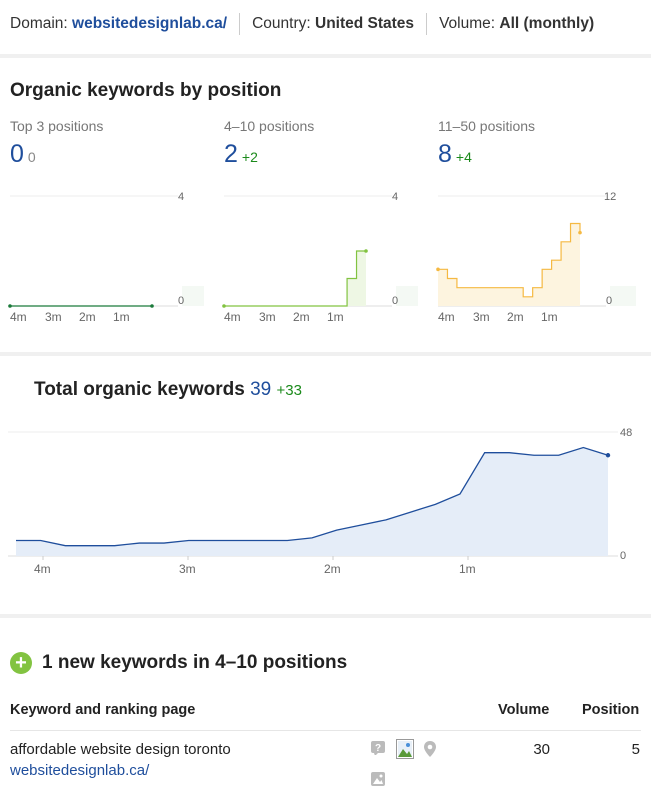  I want to click on country-value: United States, so click(364, 24).